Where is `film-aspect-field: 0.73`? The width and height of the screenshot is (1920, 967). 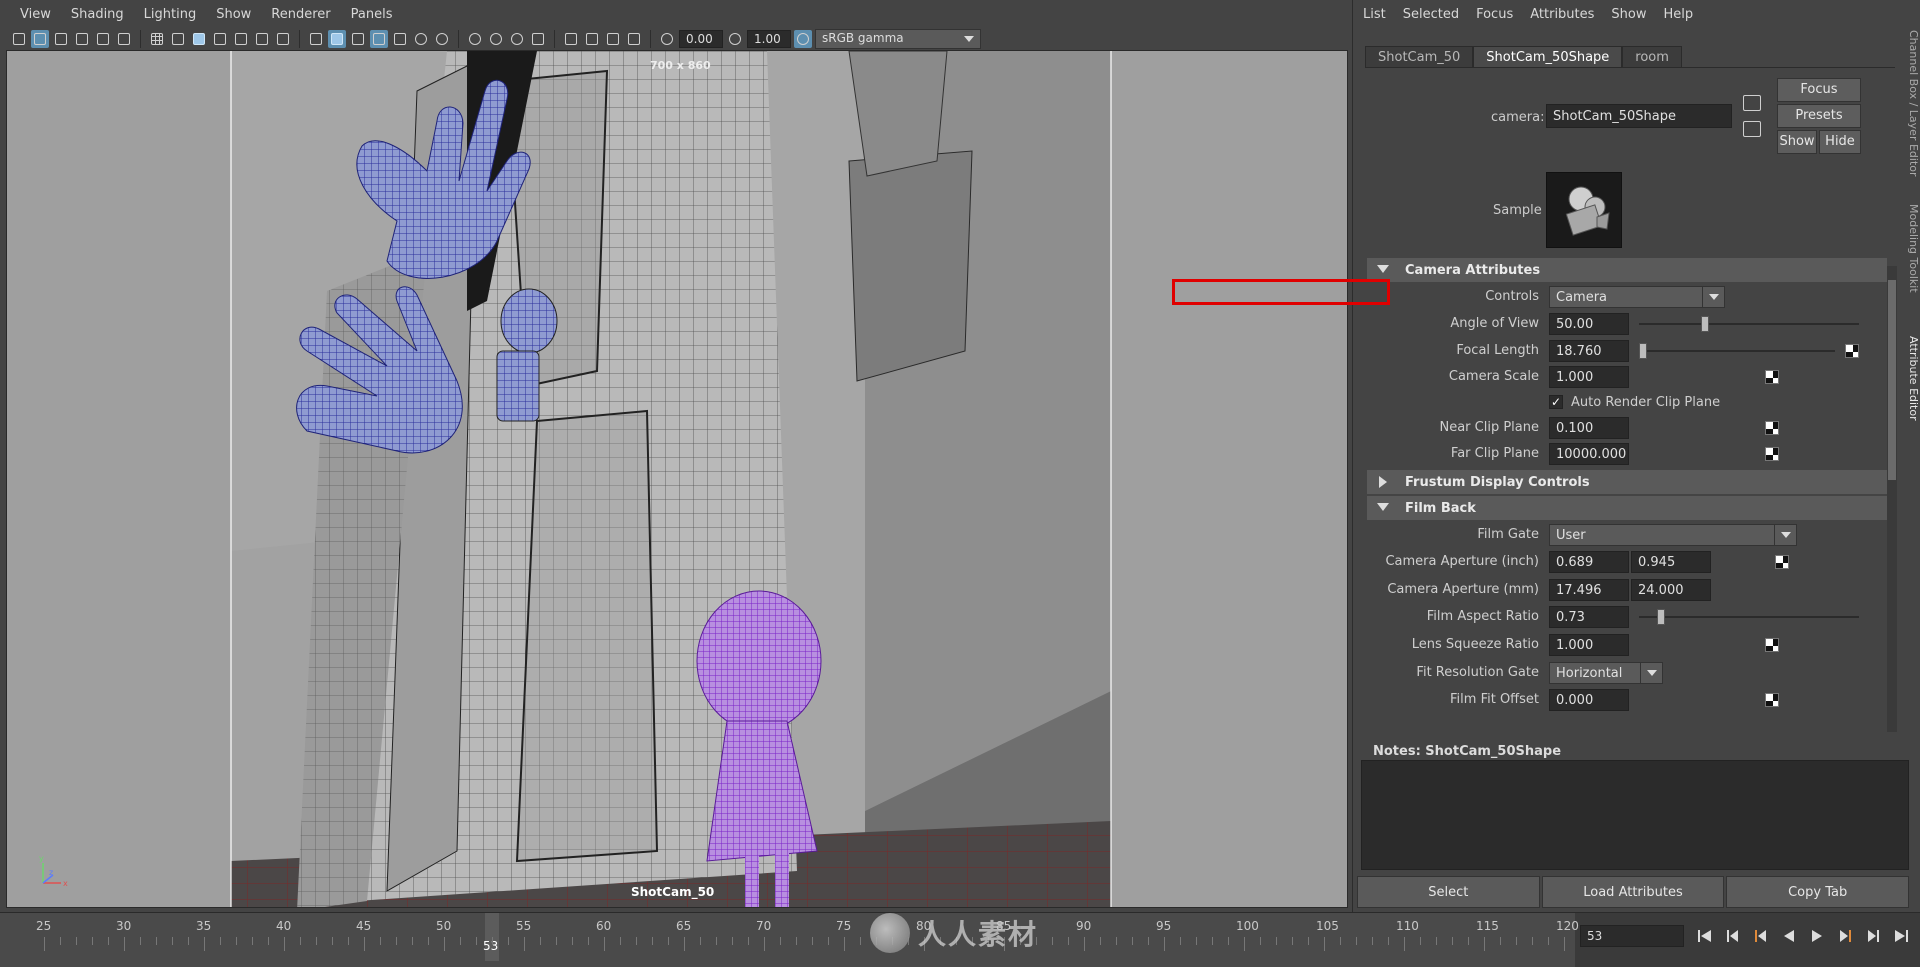
film-aspect-field: 0.73 is located at coordinates (1589, 617).